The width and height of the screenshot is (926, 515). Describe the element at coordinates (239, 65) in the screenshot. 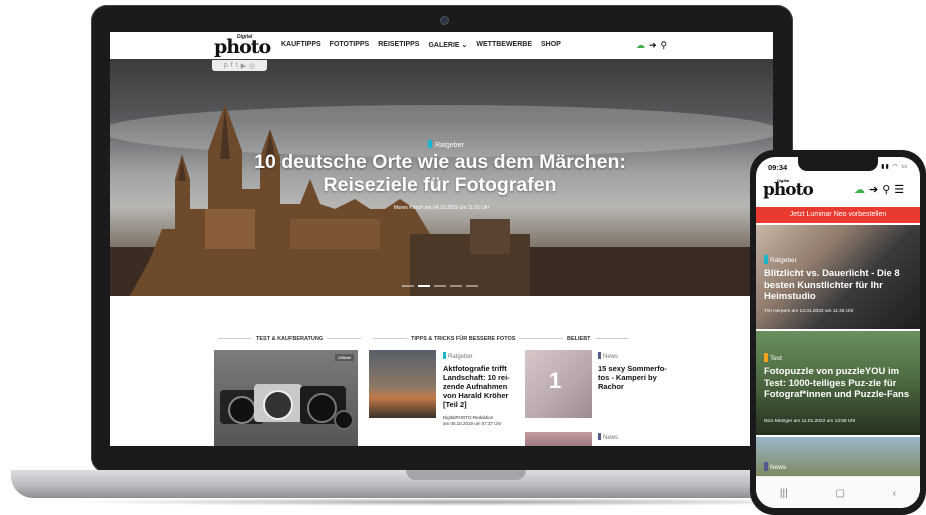

I see `social-bar: p f t ▶ ◎` at that location.